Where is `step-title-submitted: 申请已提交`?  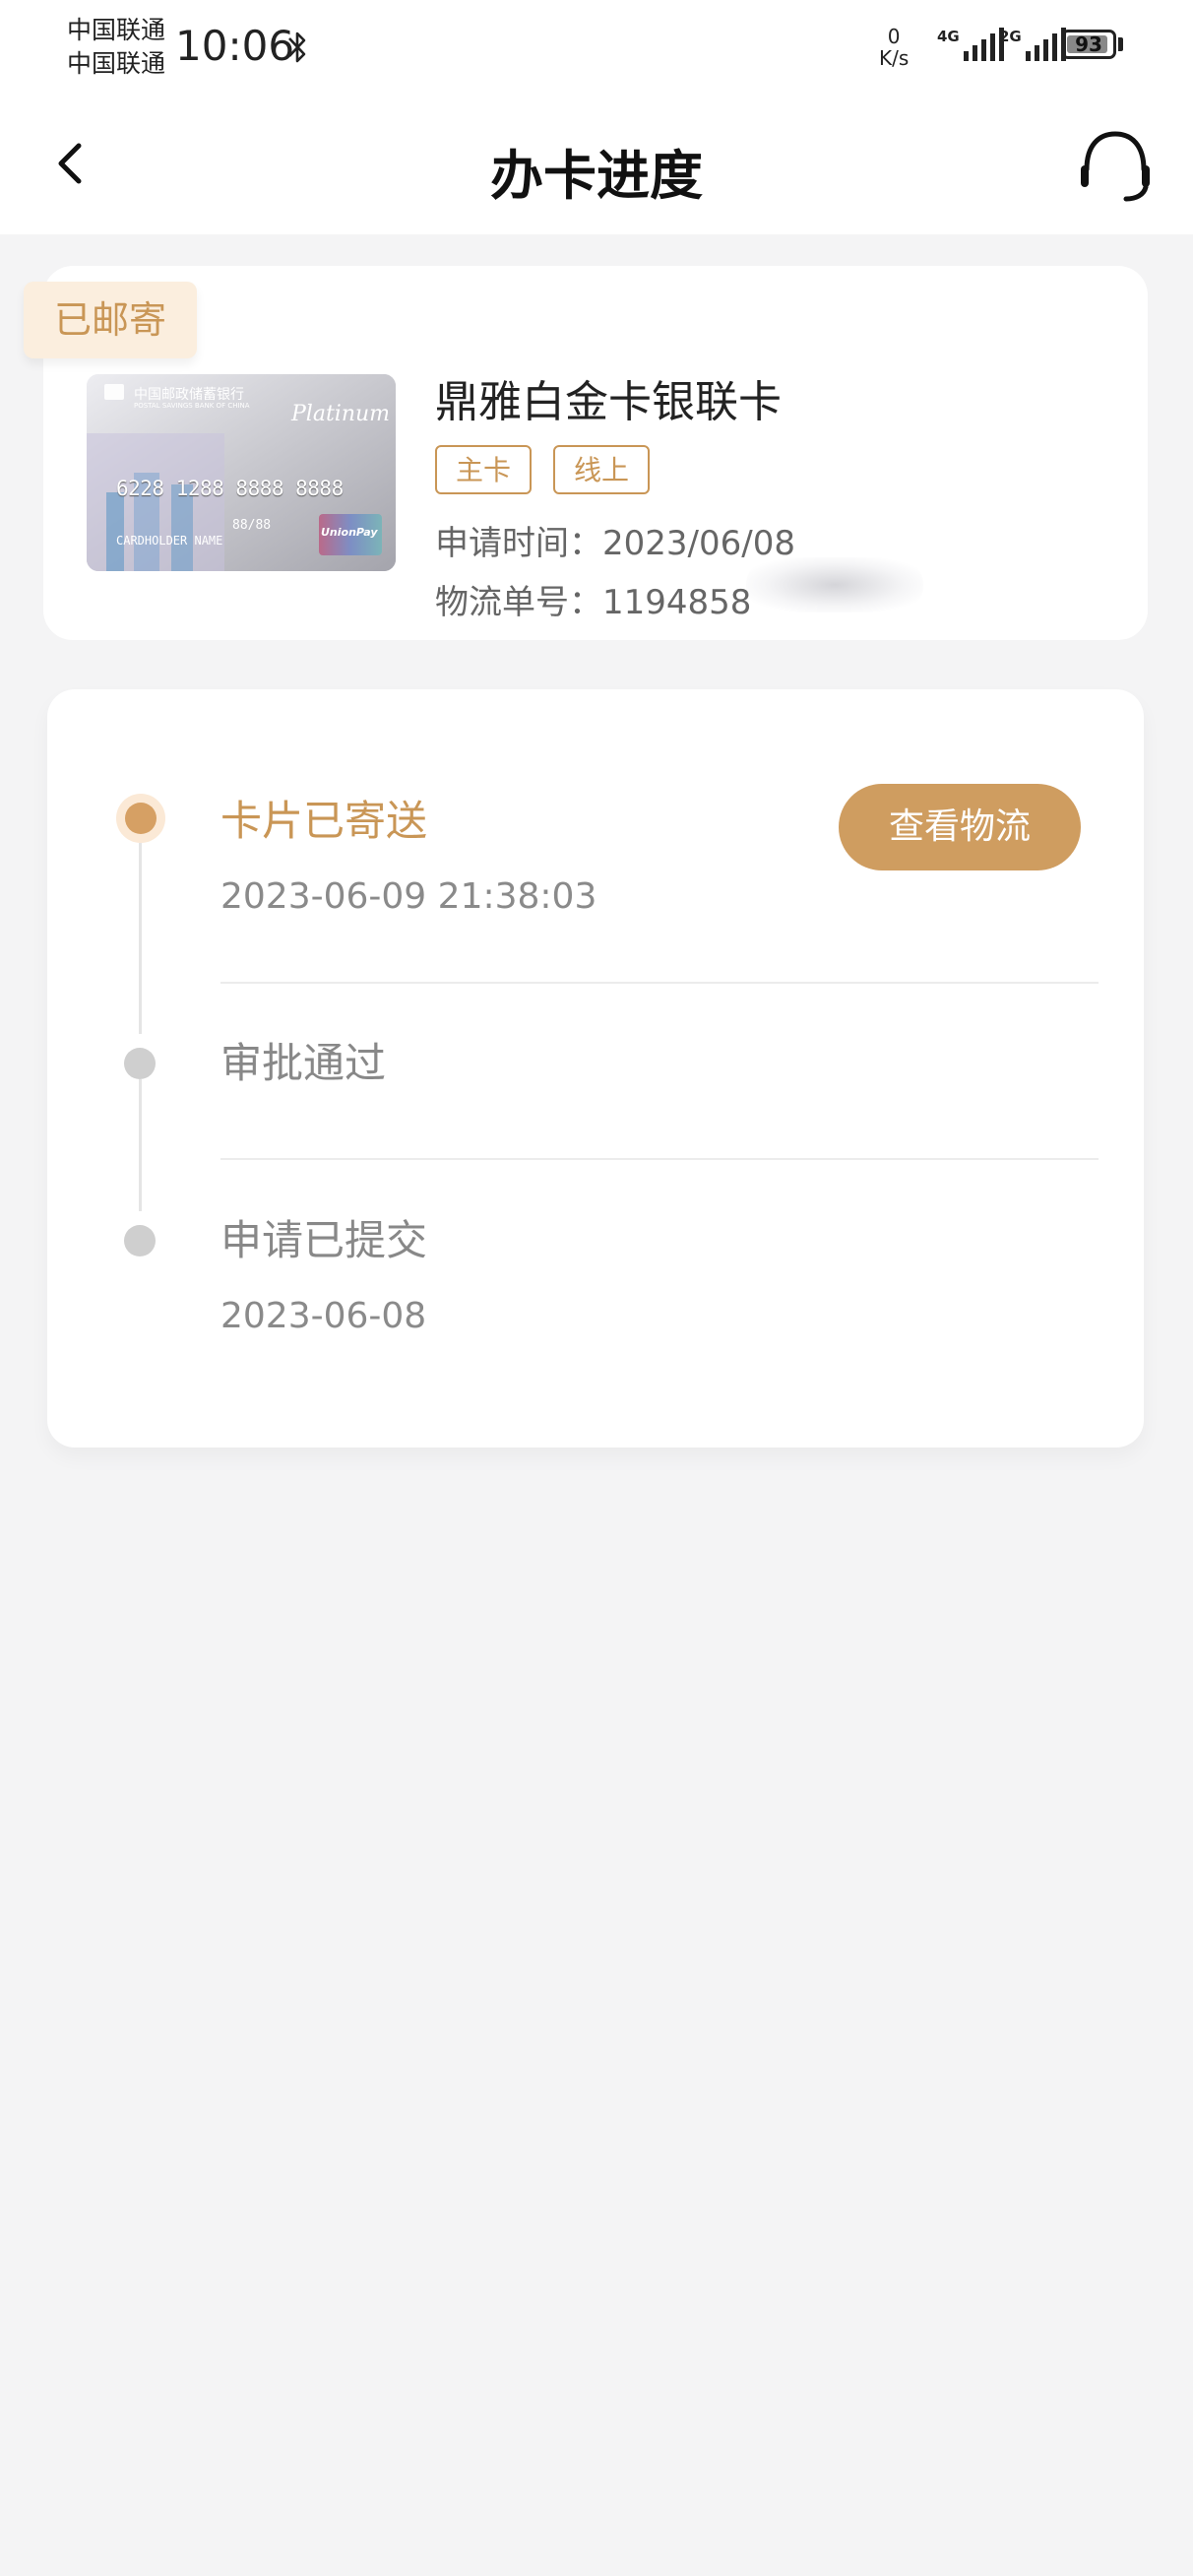 step-title-submitted: 申请已提交 is located at coordinates (324, 1240).